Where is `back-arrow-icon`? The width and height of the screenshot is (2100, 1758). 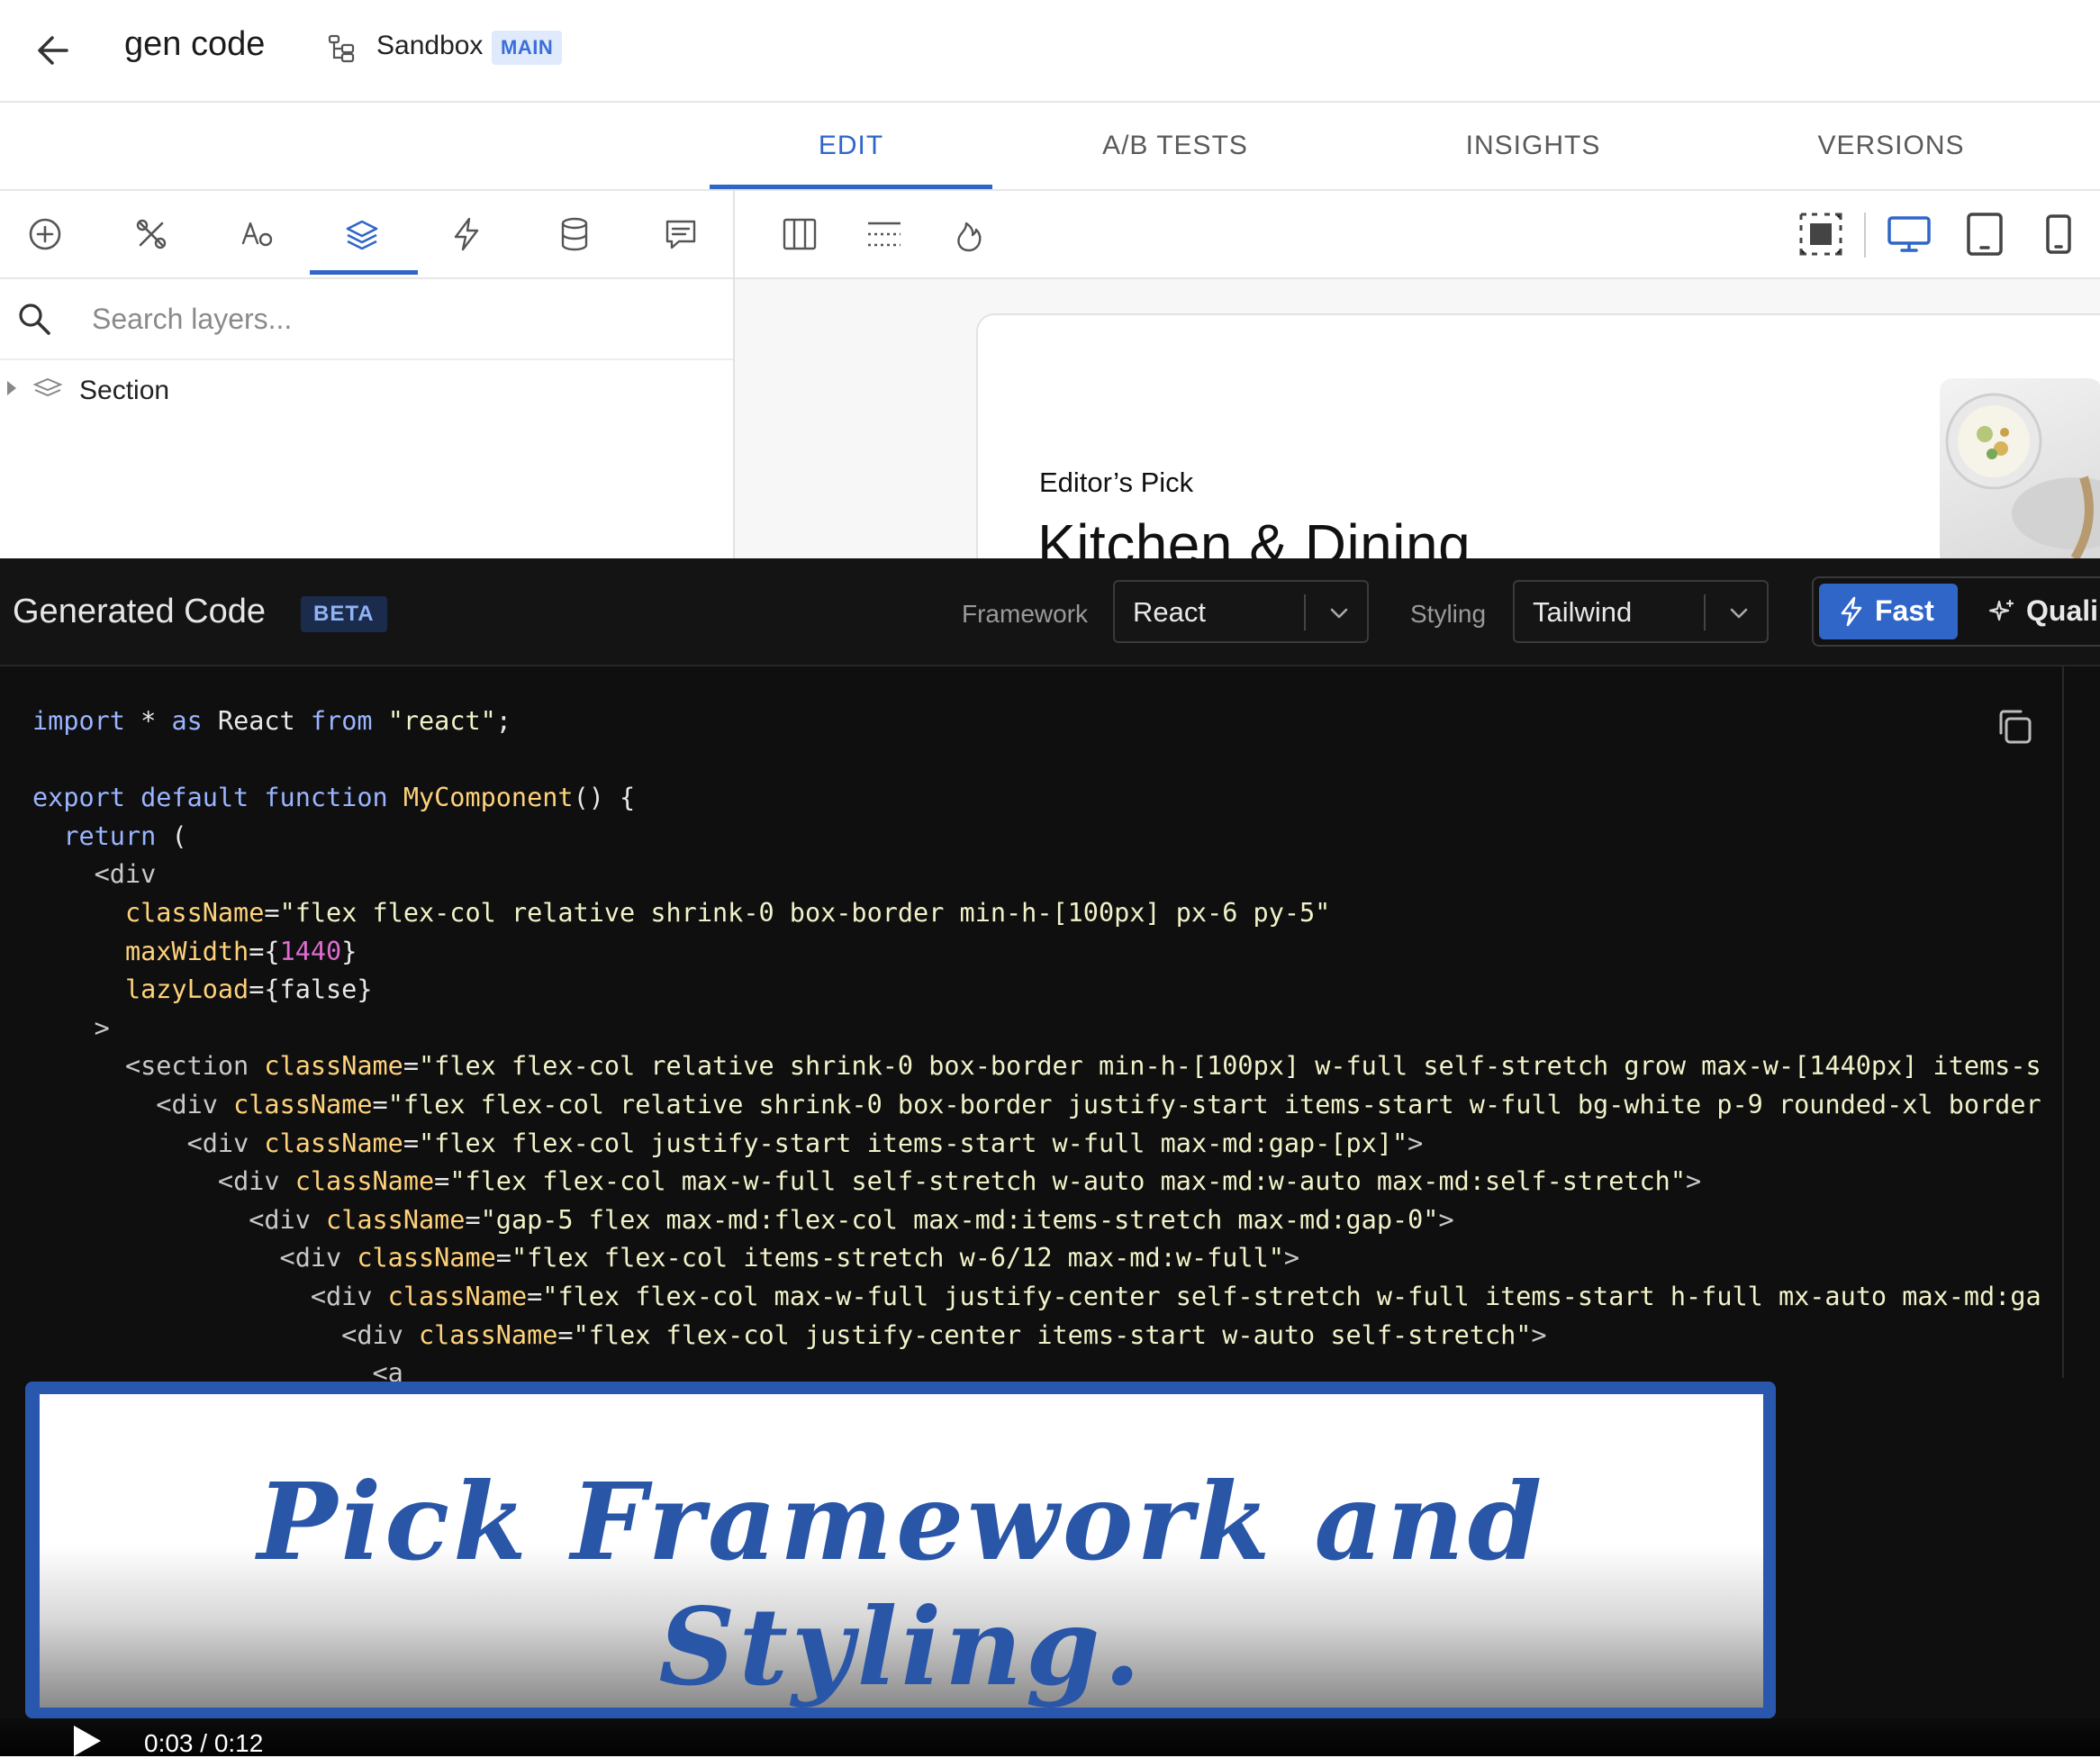
back-arrow-icon is located at coordinates (54, 51).